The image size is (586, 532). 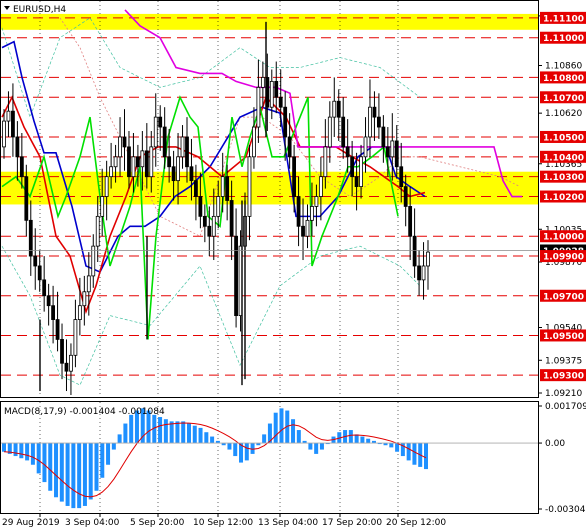 What do you see at coordinates (565, 510) in the screenshot?
I see `macd-tick-label: -0.003041` at bounding box center [565, 510].